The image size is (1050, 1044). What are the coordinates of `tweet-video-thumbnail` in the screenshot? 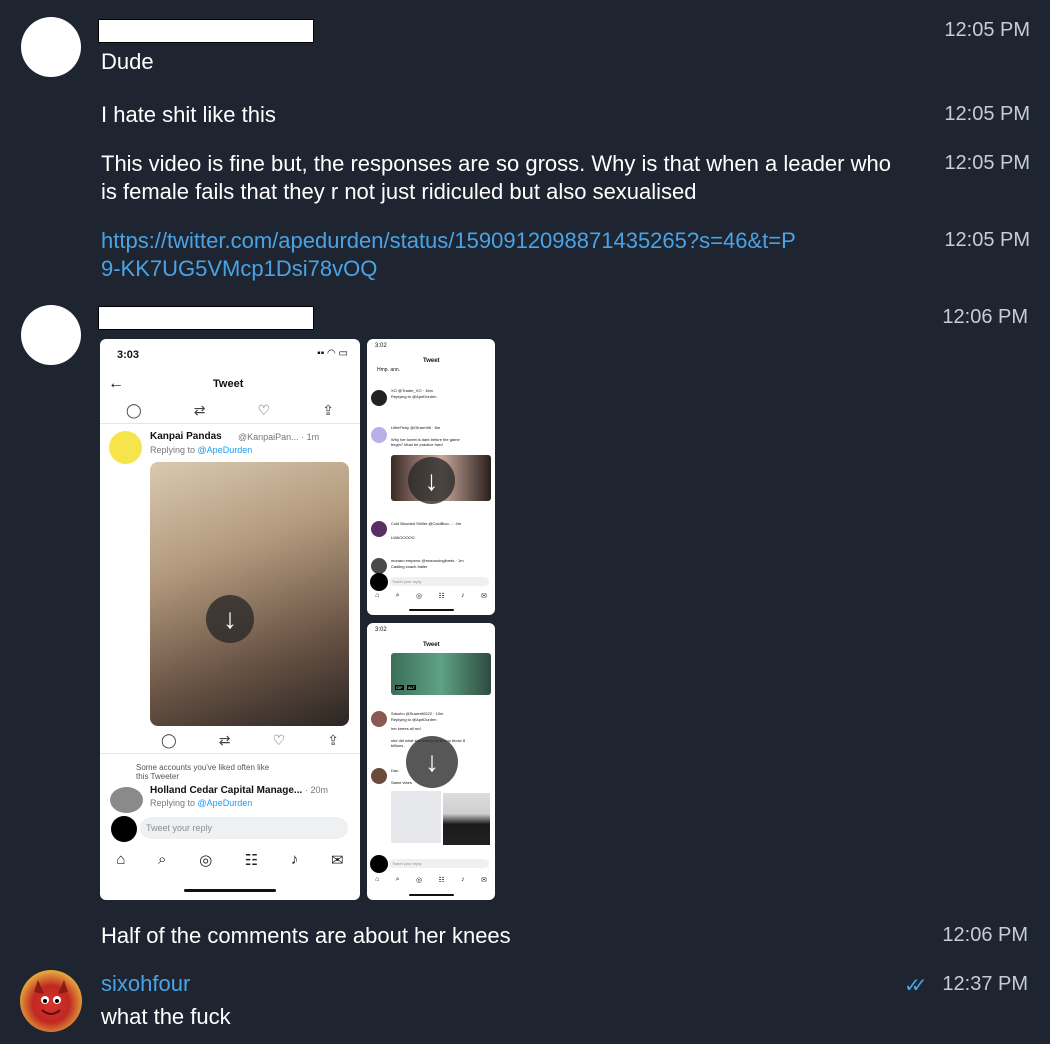 It's located at (249, 594).